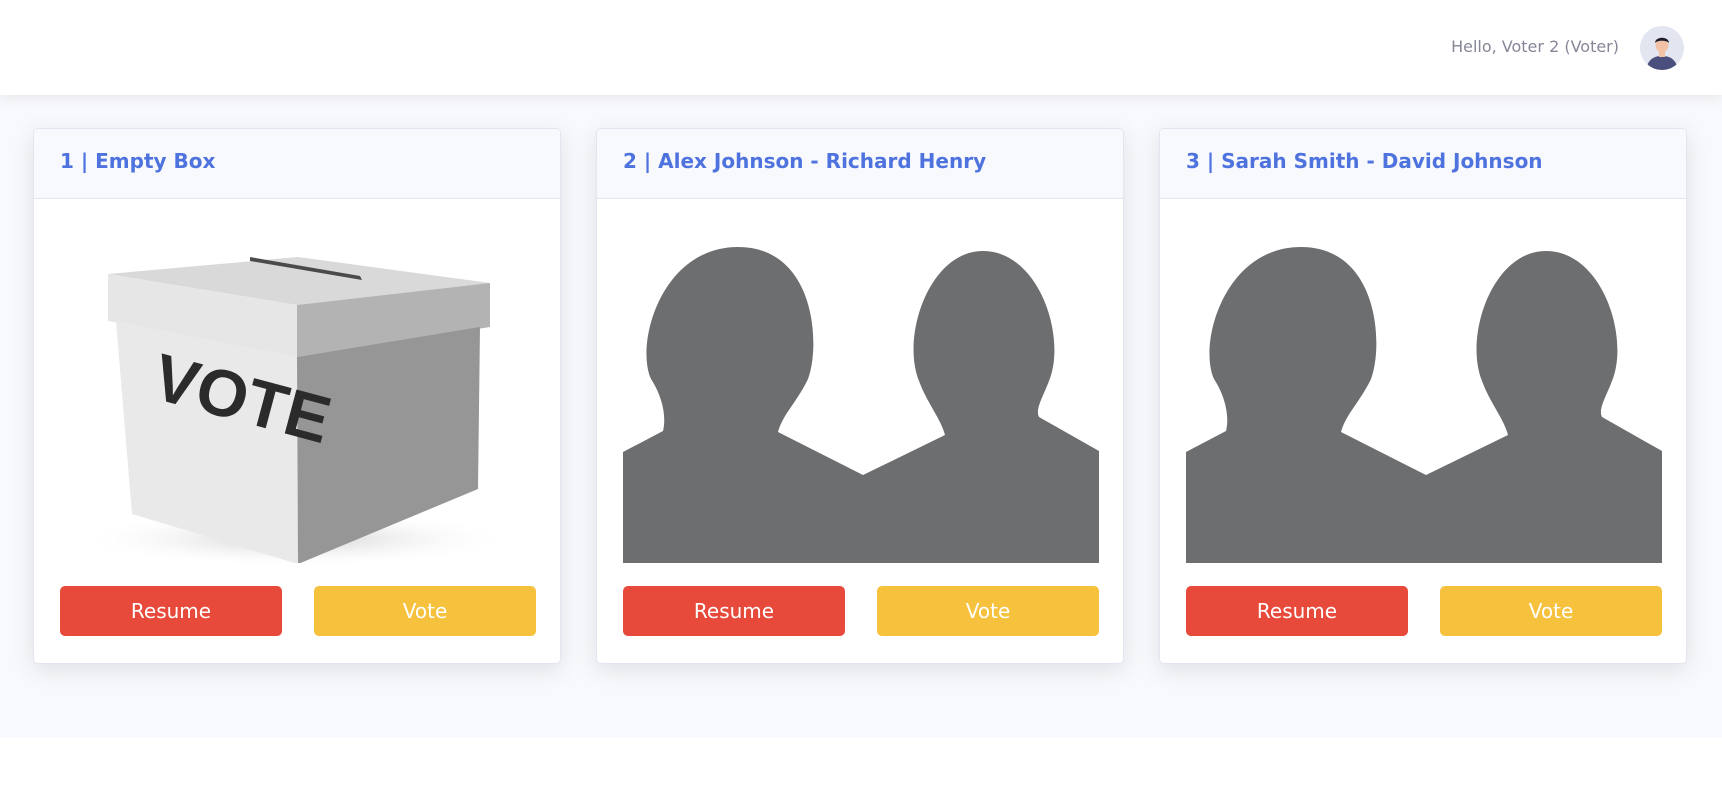 The image size is (1722, 809). I want to click on card-title: 2 | Alex Johnson - Richard Henry, so click(805, 161).